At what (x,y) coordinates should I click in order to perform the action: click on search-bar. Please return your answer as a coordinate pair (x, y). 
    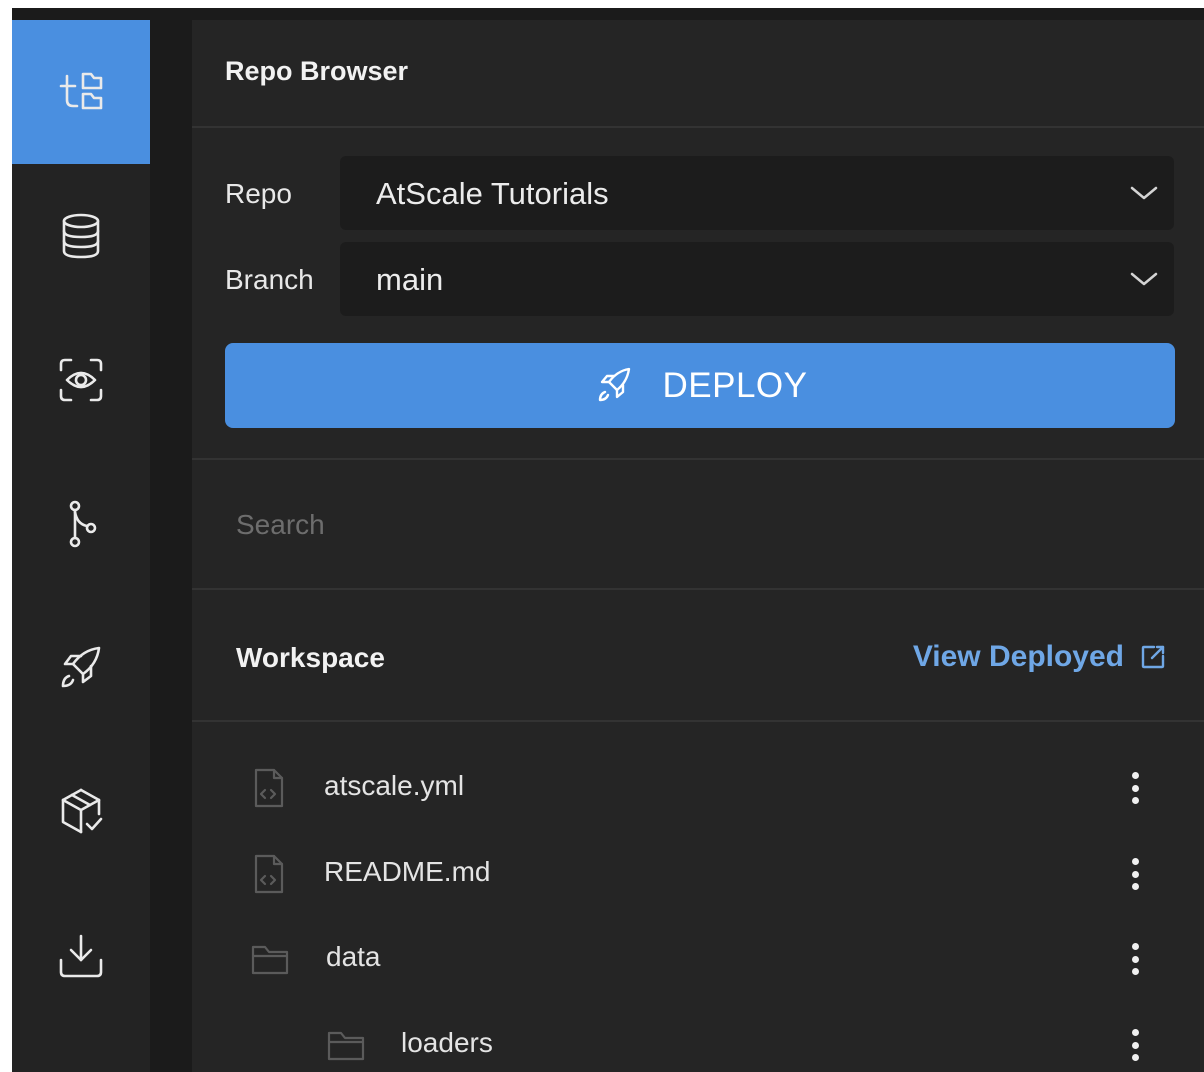
    Looking at the image, I should click on (698, 524).